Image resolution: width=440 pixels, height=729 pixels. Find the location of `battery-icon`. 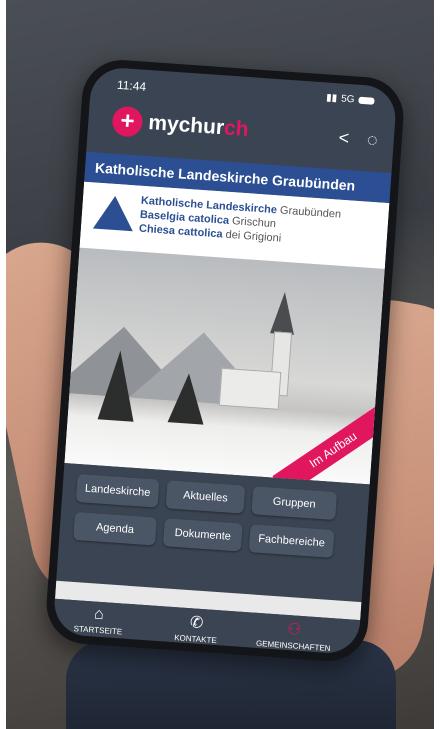

battery-icon is located at coordinates (366, 100).